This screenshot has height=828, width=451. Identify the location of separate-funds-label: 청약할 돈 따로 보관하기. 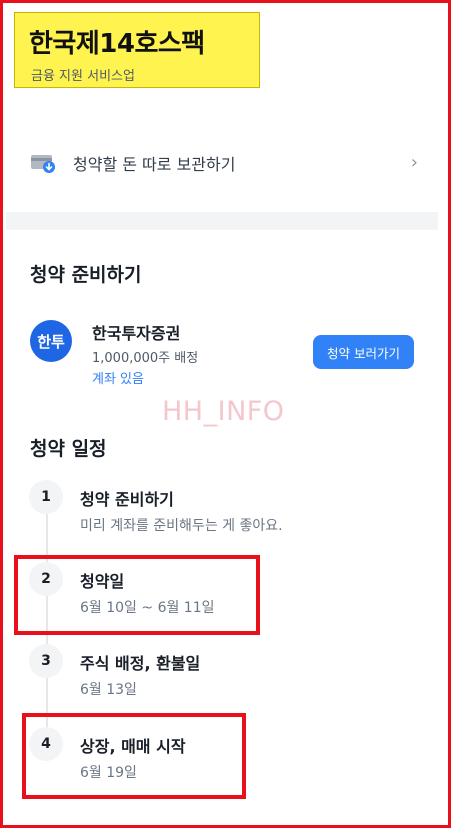
(154, 164).